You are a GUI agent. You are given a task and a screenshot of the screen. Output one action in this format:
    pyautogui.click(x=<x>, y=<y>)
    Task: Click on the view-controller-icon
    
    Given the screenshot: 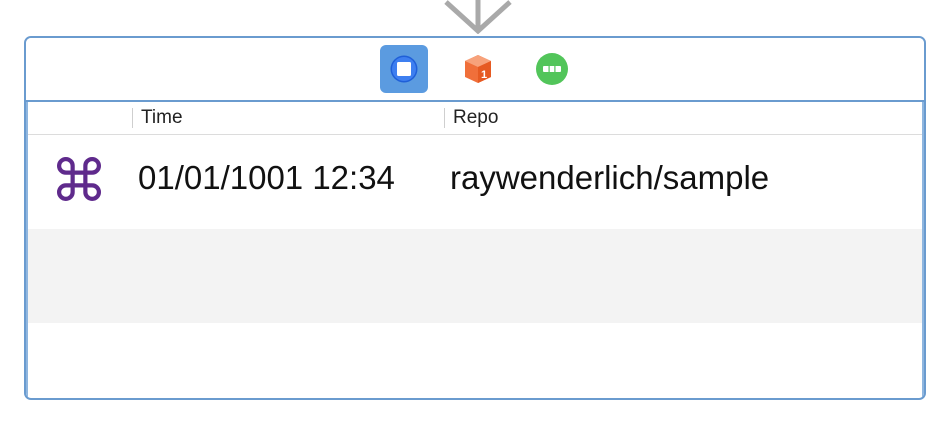 What is the action you would take?
    pyautogui.click(x=404, y=69)
    